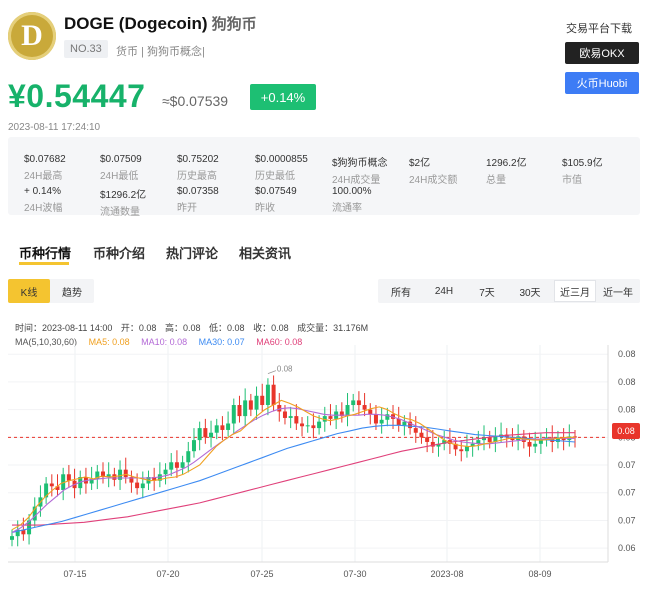 The width and height of the screenshot is (650, 595). Describe the element at coordinates (198, 168) in the screenshot. I see `stat-all-time-high: $0.75202 历史最高` at that location.